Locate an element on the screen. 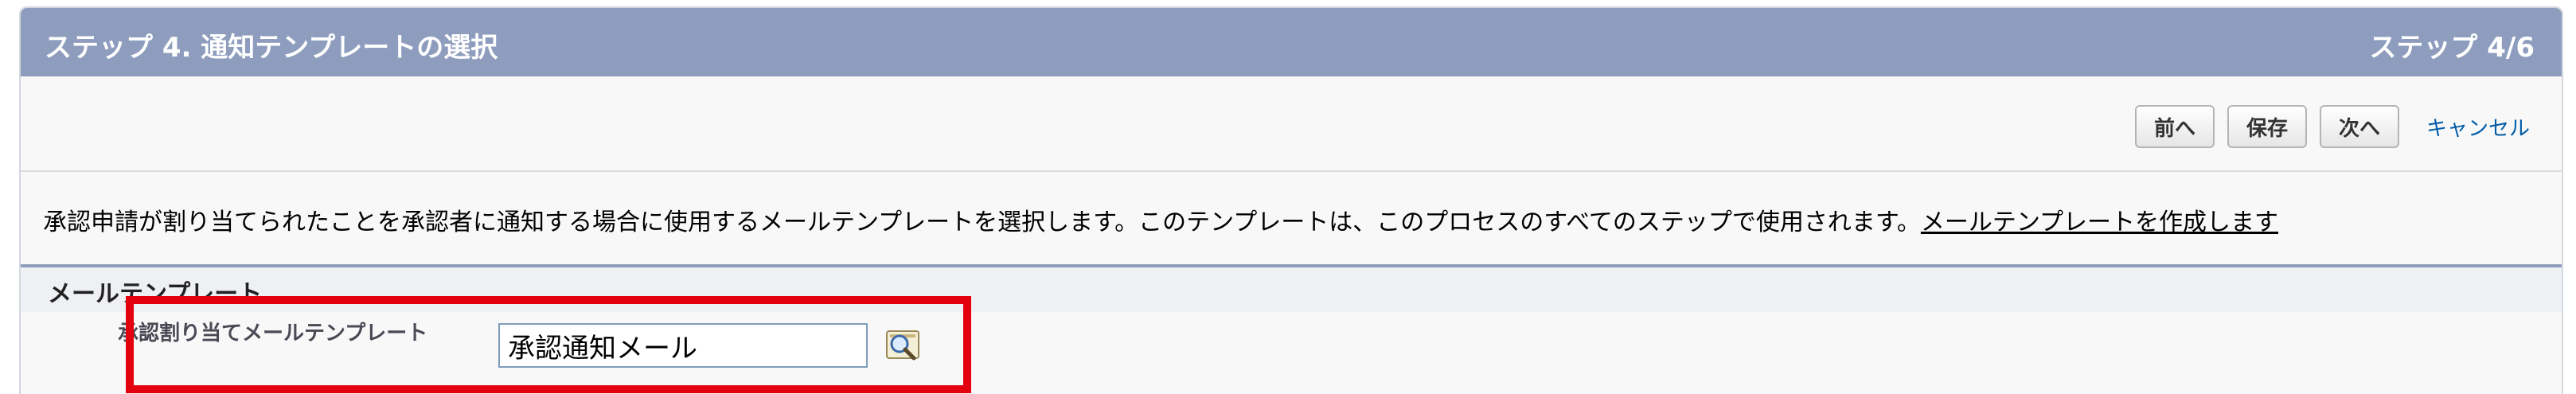 This screenshot has height=394, width=2576. cancel-link: キャンセル is located at coordinates (2478, 127).